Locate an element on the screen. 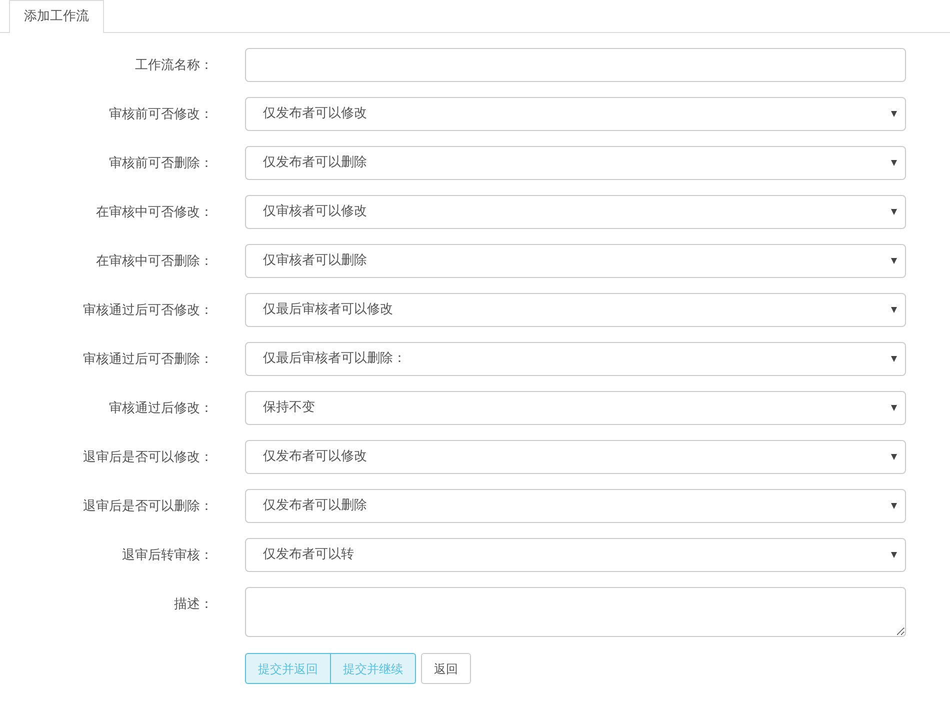 Image resolution: width=950 pixels, height=703 pixels. select-field: 仅审核者可以修改 is located at coordinates (575, 212).